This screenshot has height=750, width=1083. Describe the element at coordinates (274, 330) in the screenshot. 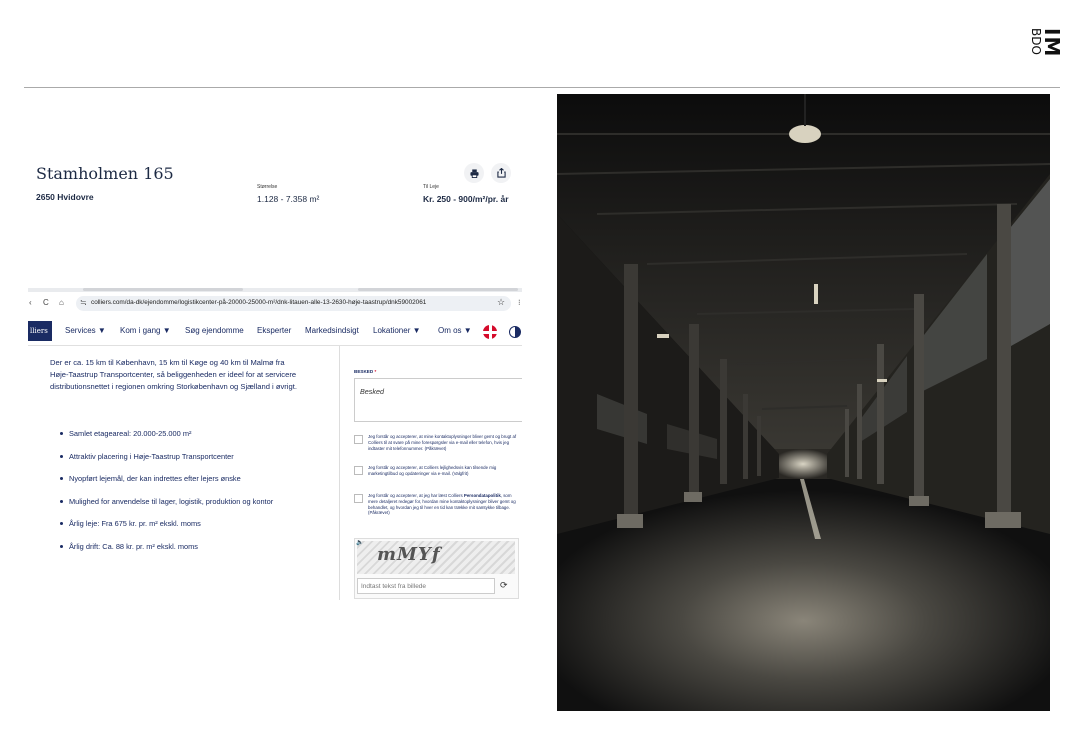

I see `nav-eksperter: Eksperter` at that location.